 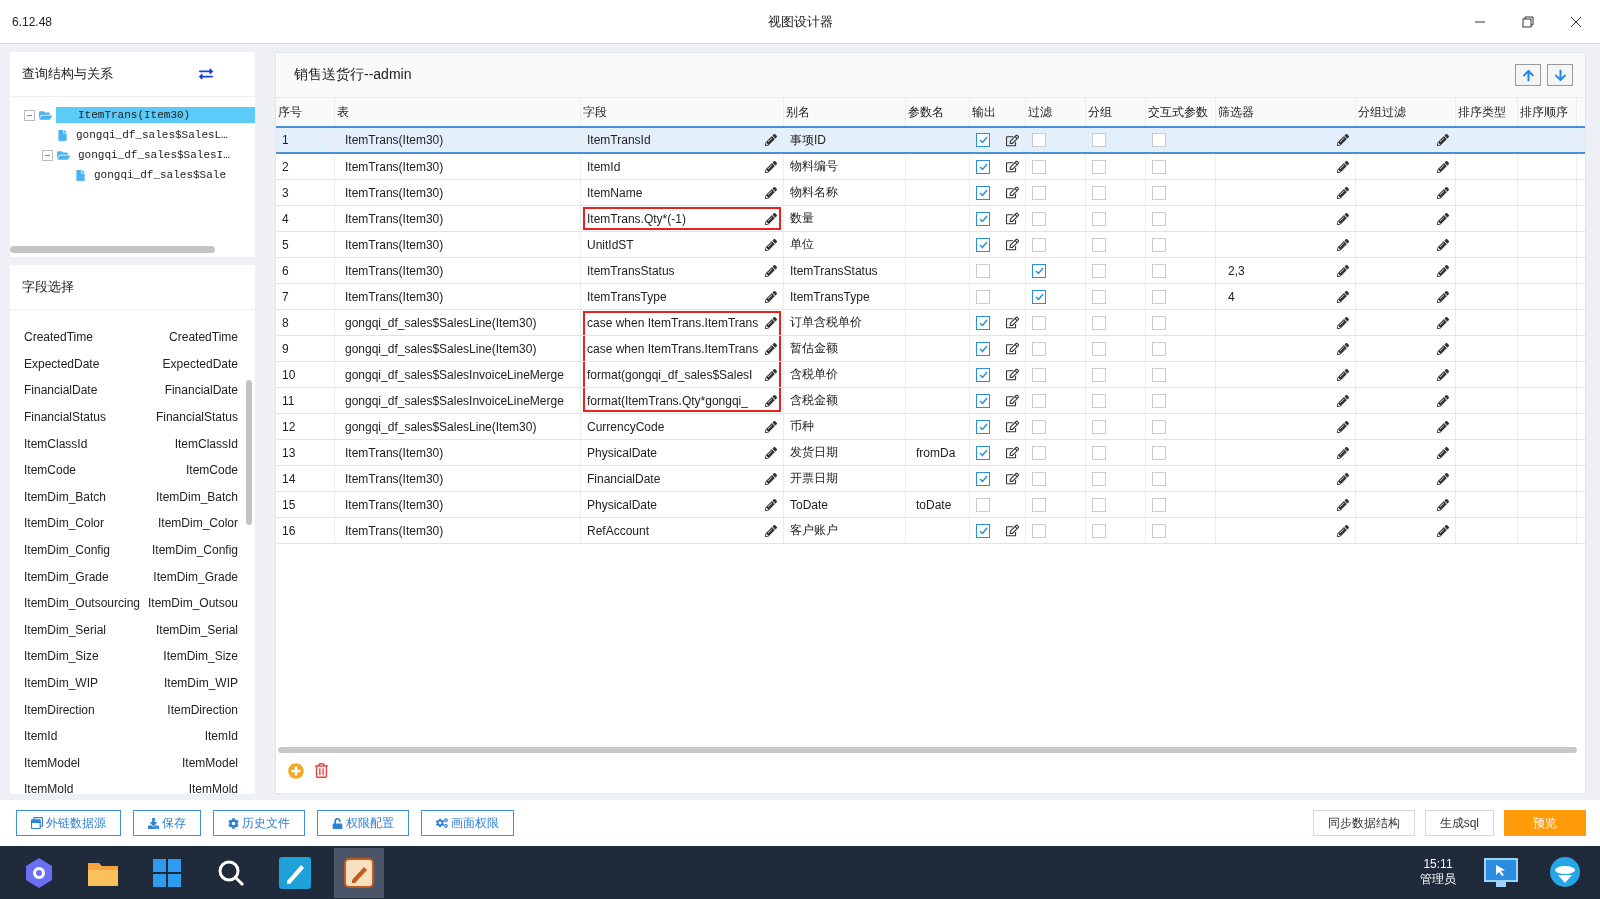 What do you see at coordinates (221, 736) in the screenshot?
I see `field-alias: ItemId` at bounding box center [221, 736].